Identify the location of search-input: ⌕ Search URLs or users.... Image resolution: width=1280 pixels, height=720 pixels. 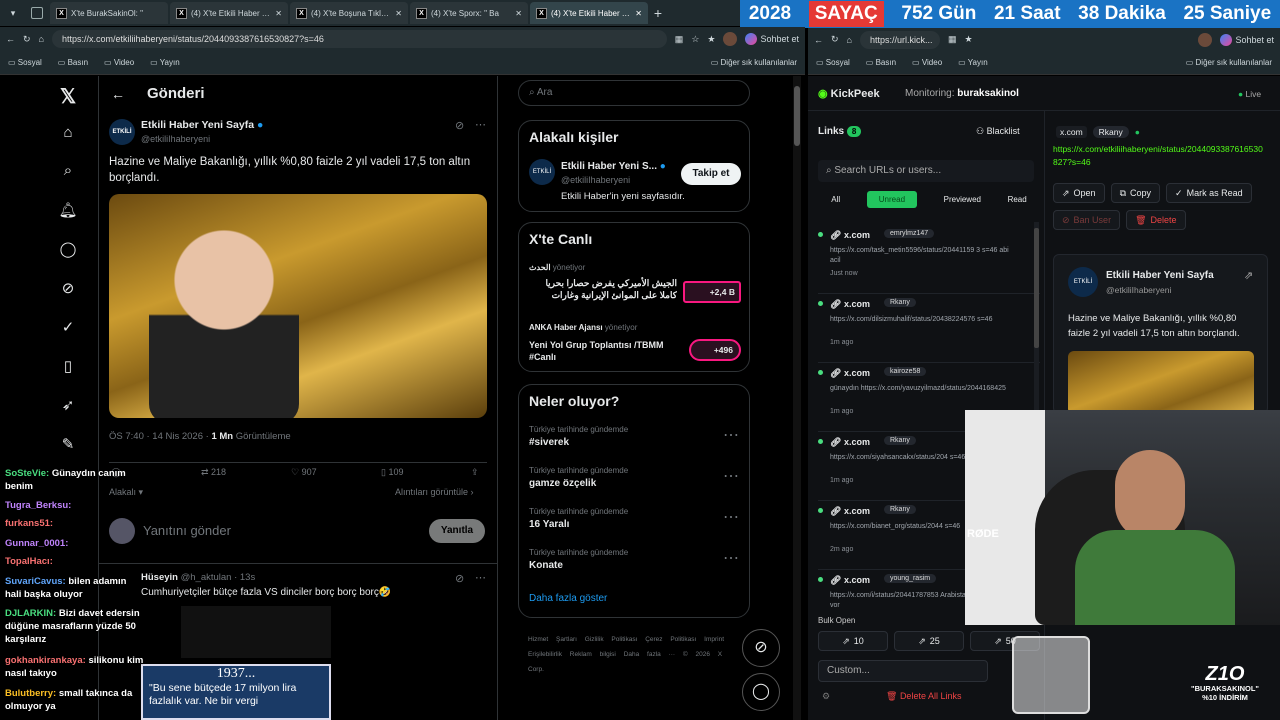
(926, 171).